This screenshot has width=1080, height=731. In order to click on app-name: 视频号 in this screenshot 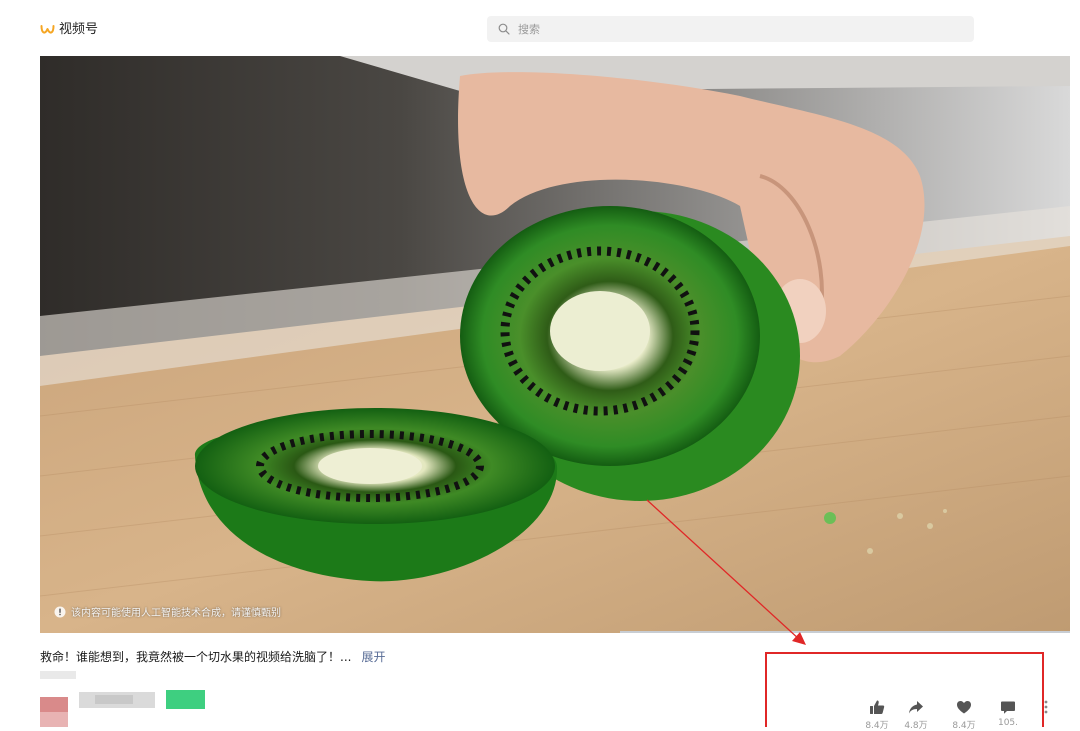, I will do `click(79, 29)`.